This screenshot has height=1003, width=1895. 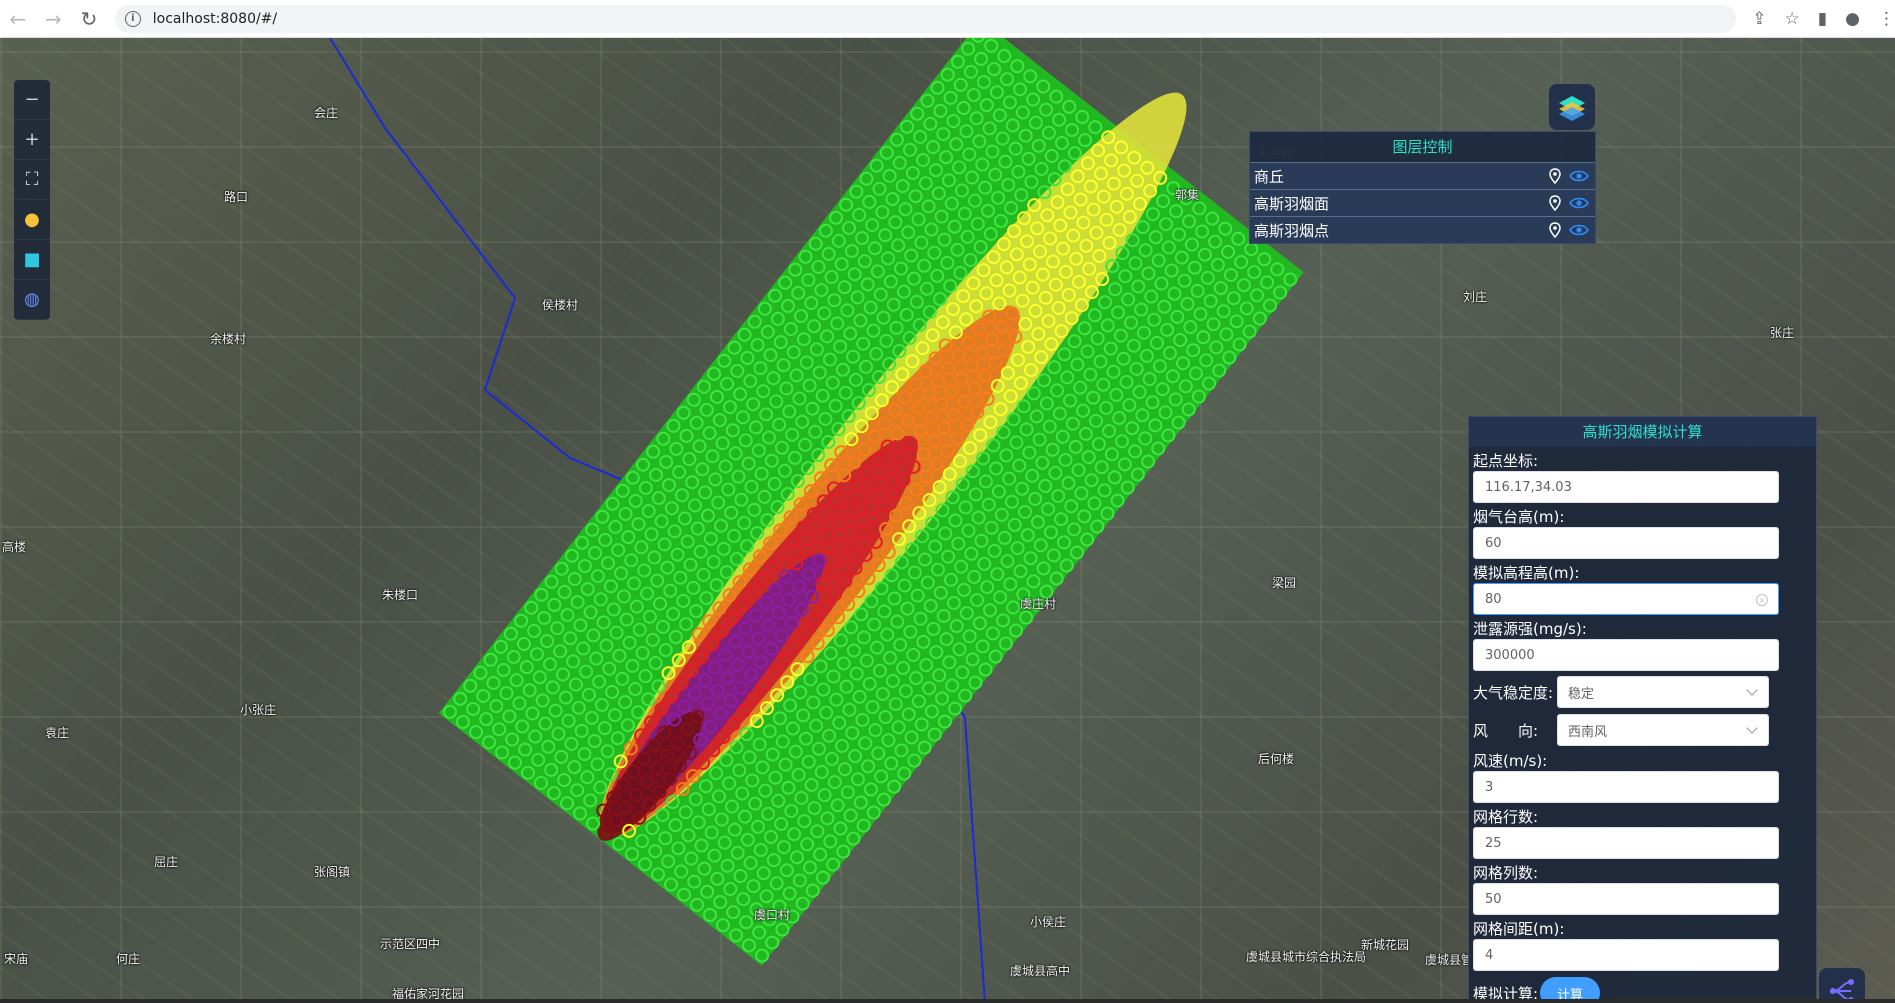 I want to click on layer-label: 商丘, so click(x=1269, y=176).